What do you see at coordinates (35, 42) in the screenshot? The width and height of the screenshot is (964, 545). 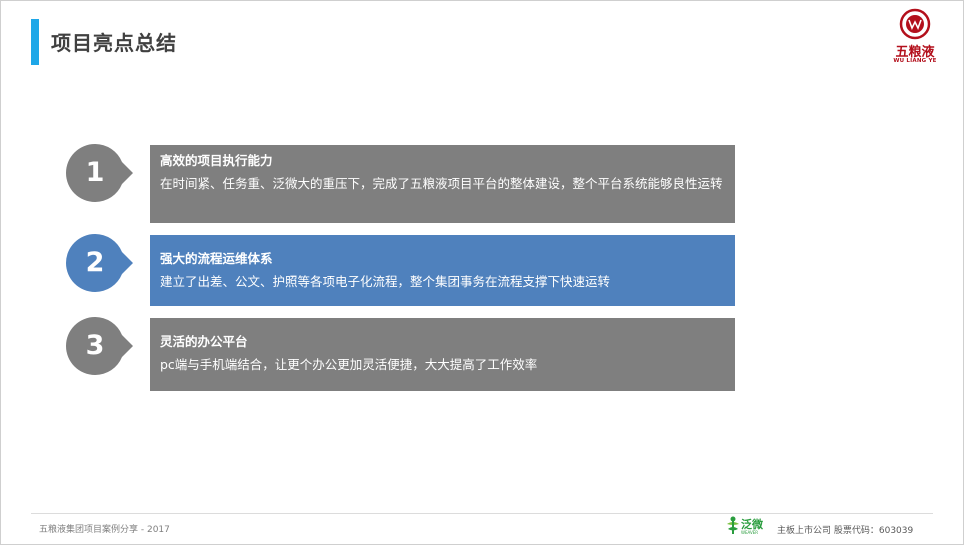 I see `title-accent-bar` at bounding box center [35, 42].